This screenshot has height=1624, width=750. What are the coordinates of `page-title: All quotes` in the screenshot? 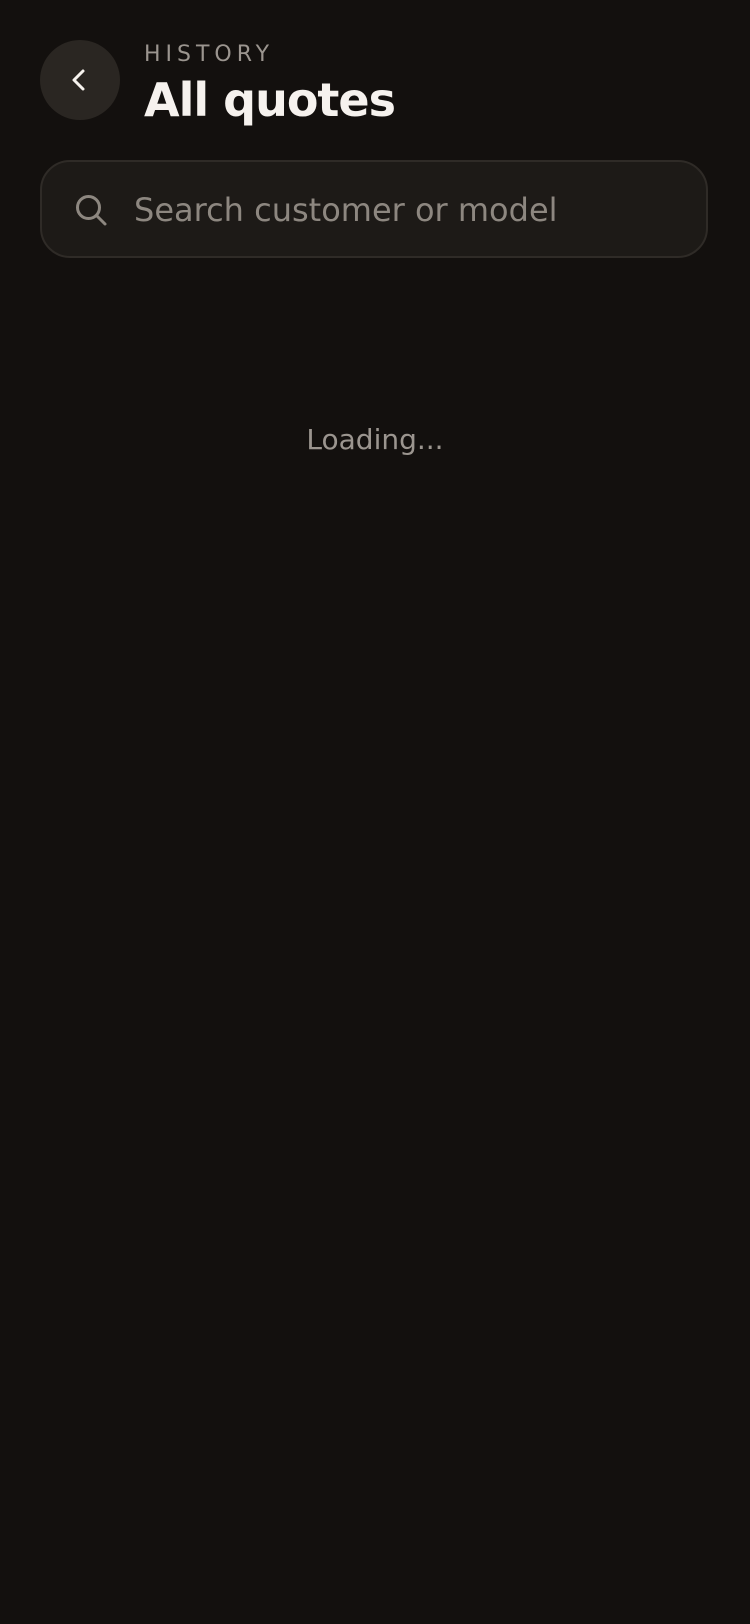 It's located at (270, 100).